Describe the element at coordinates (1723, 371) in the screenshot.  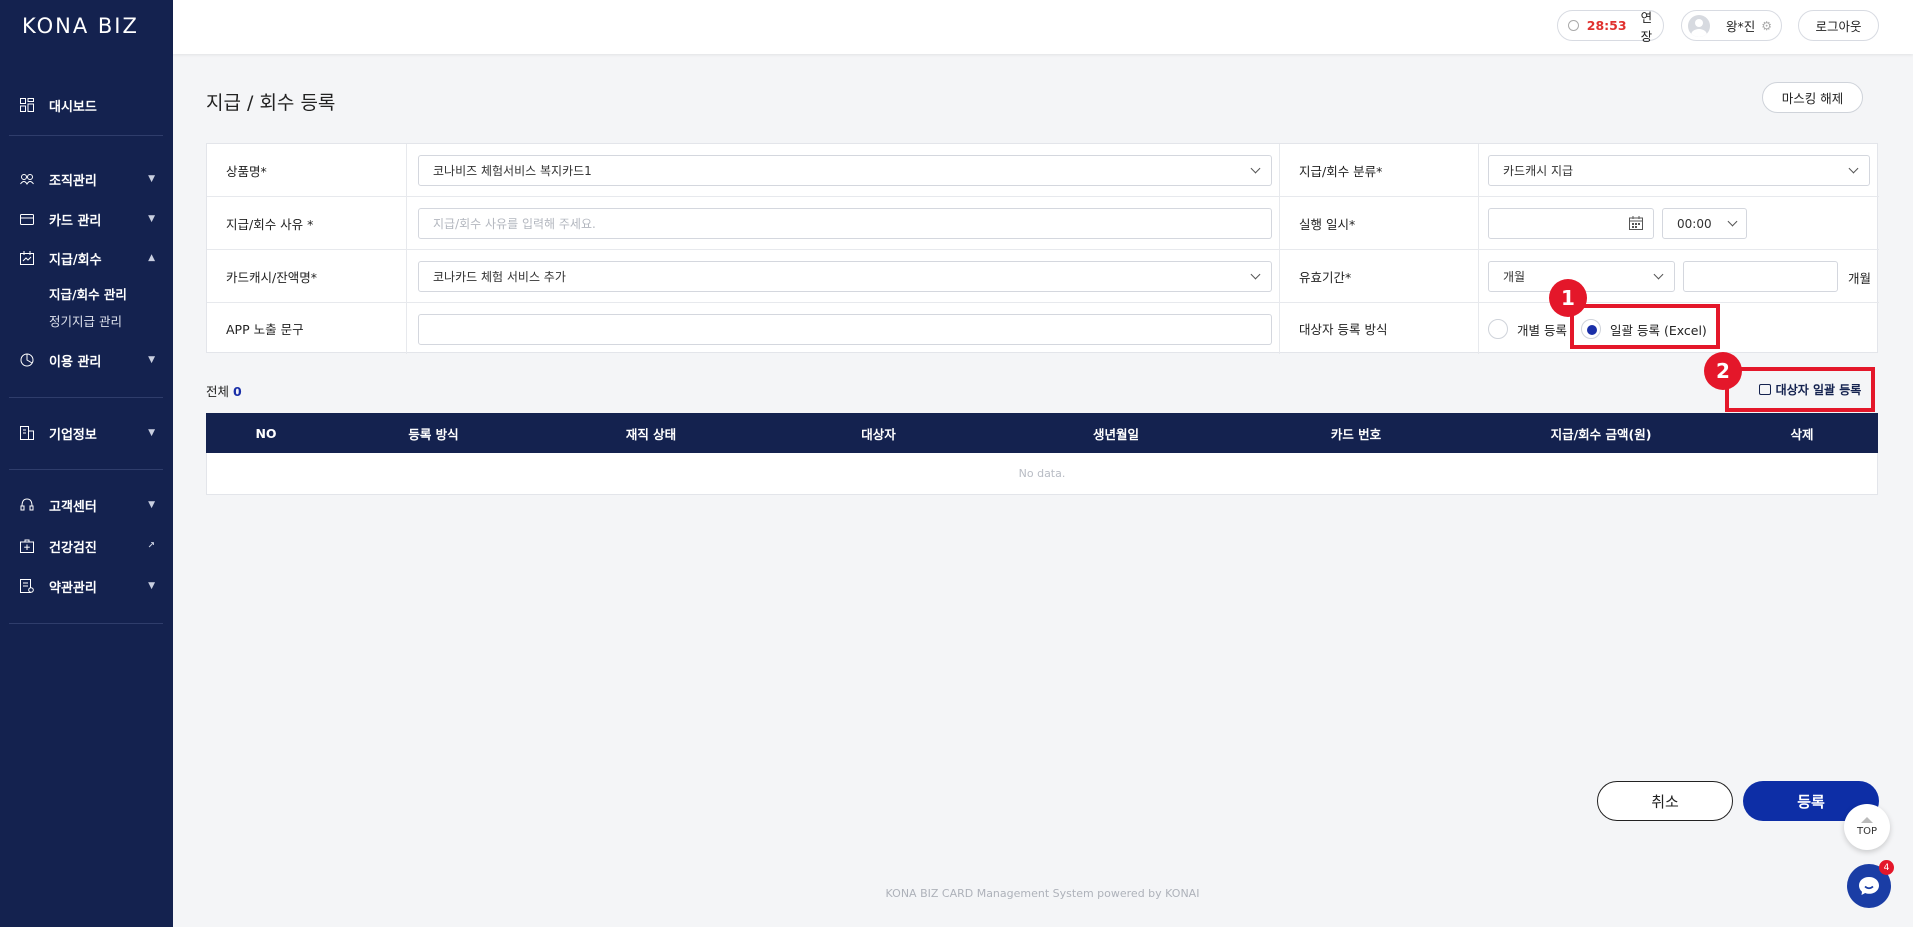
I see `annotation-marker-2: 2` at that location.